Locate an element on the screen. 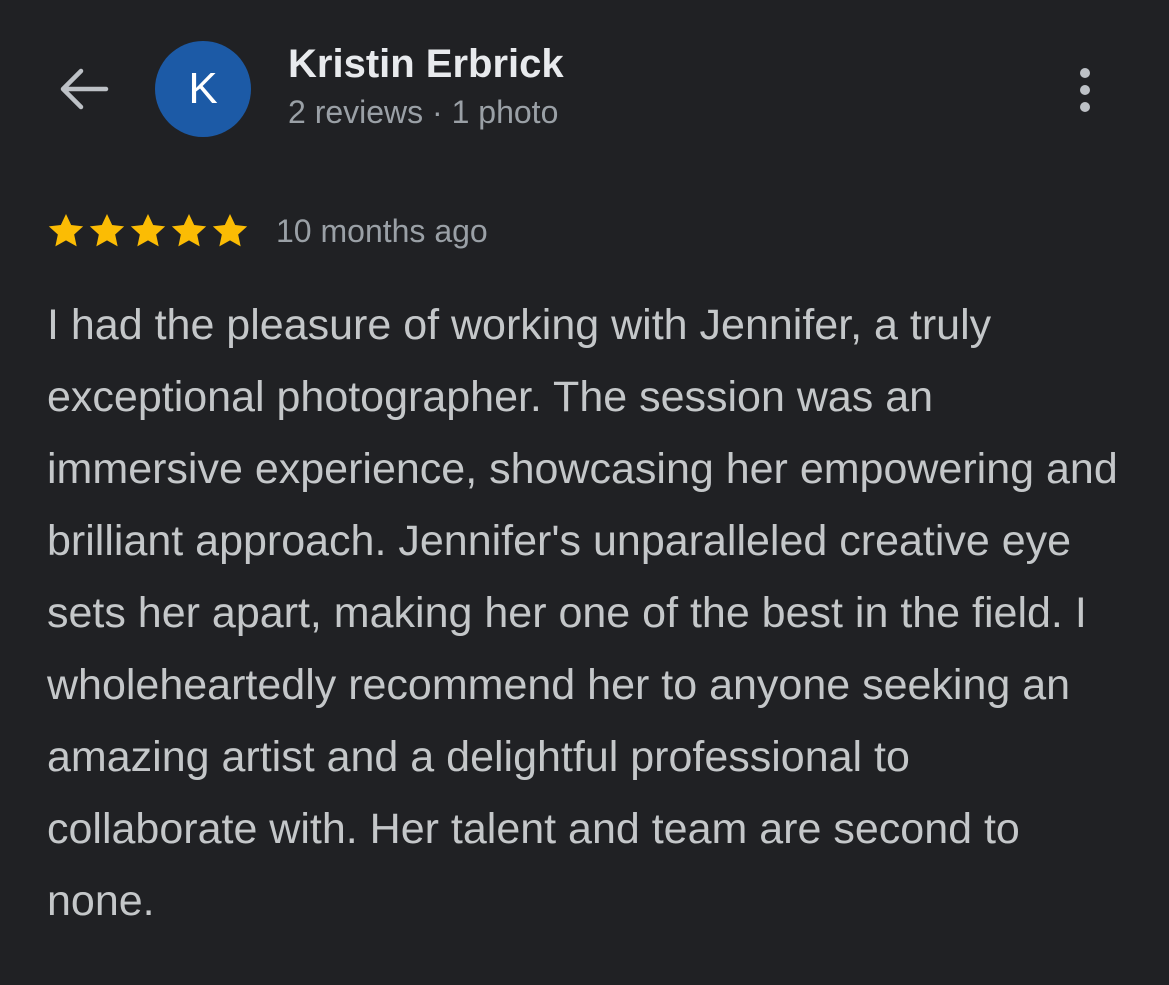 This screenshot has height=985, width=1169. reviewer-name: Kristin Erbrick is located at coordinates (426, 64).